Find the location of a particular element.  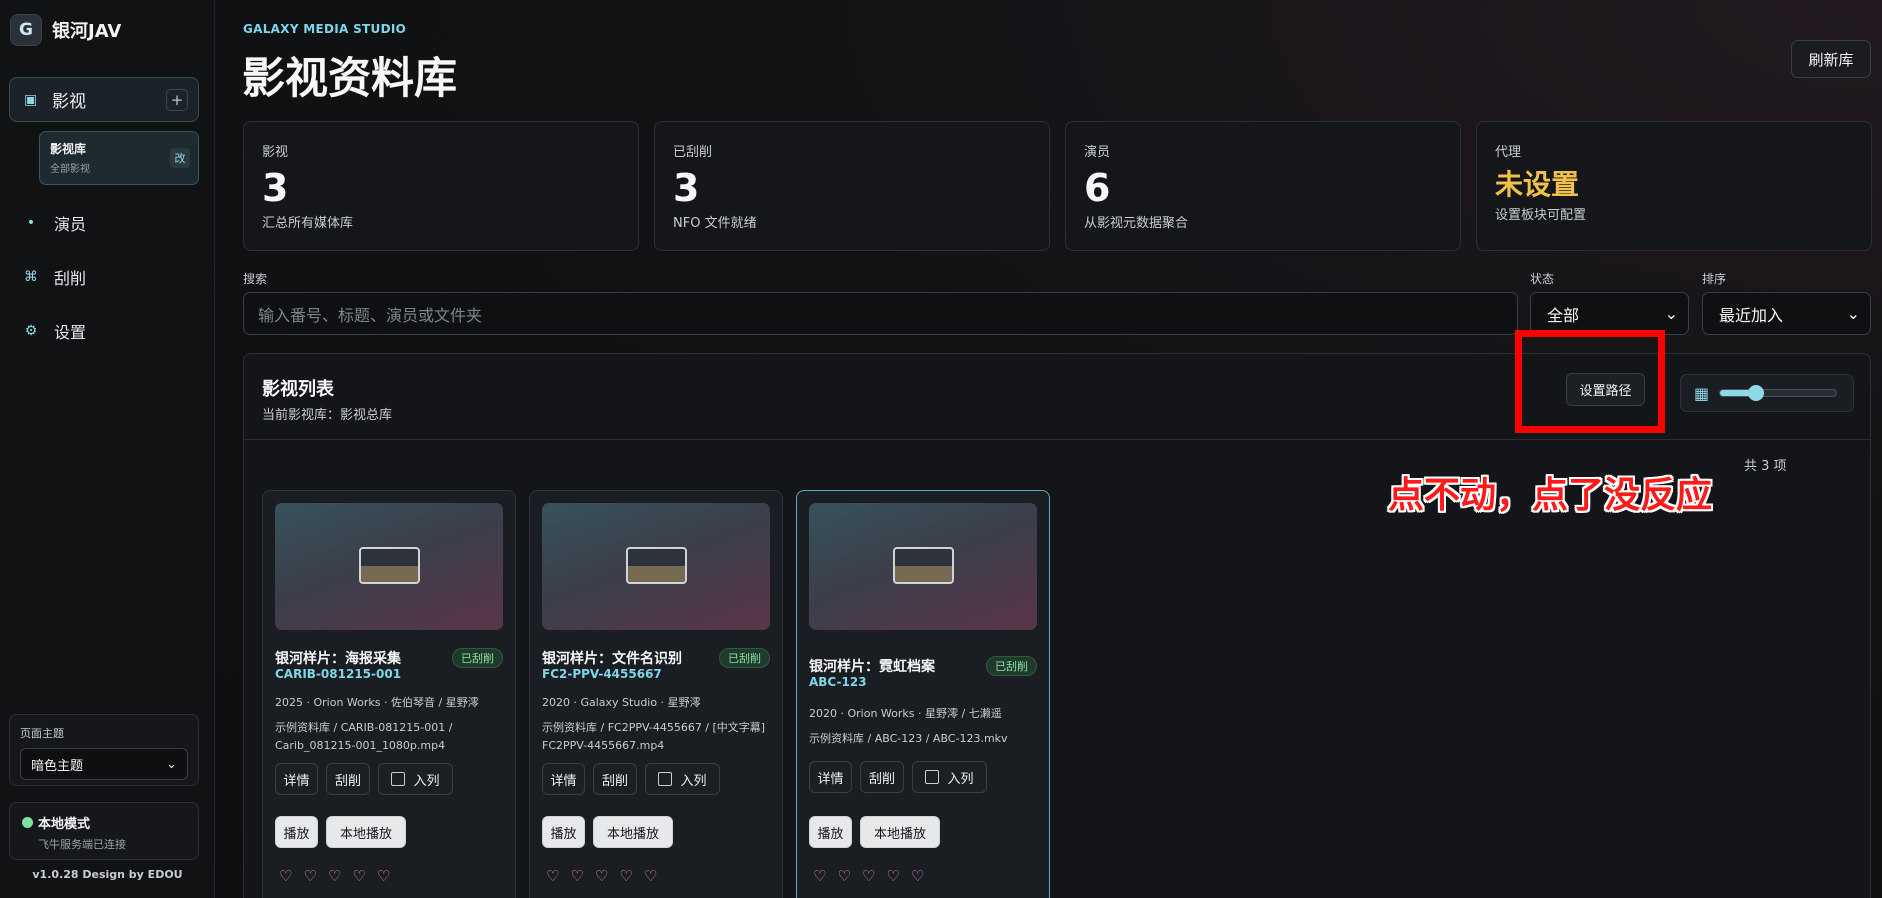

sort-label: 排序 is located at coordinates (1714, 279).